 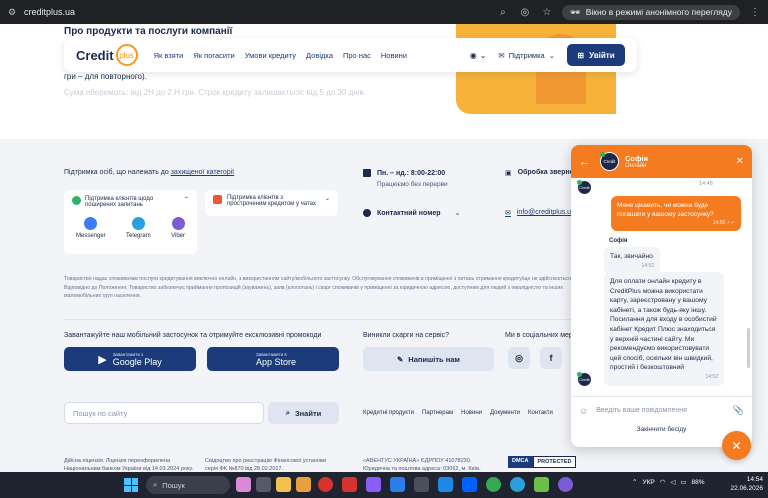 I want to click on login-button: ⊞ Увійти, so click(x=596, y=55).